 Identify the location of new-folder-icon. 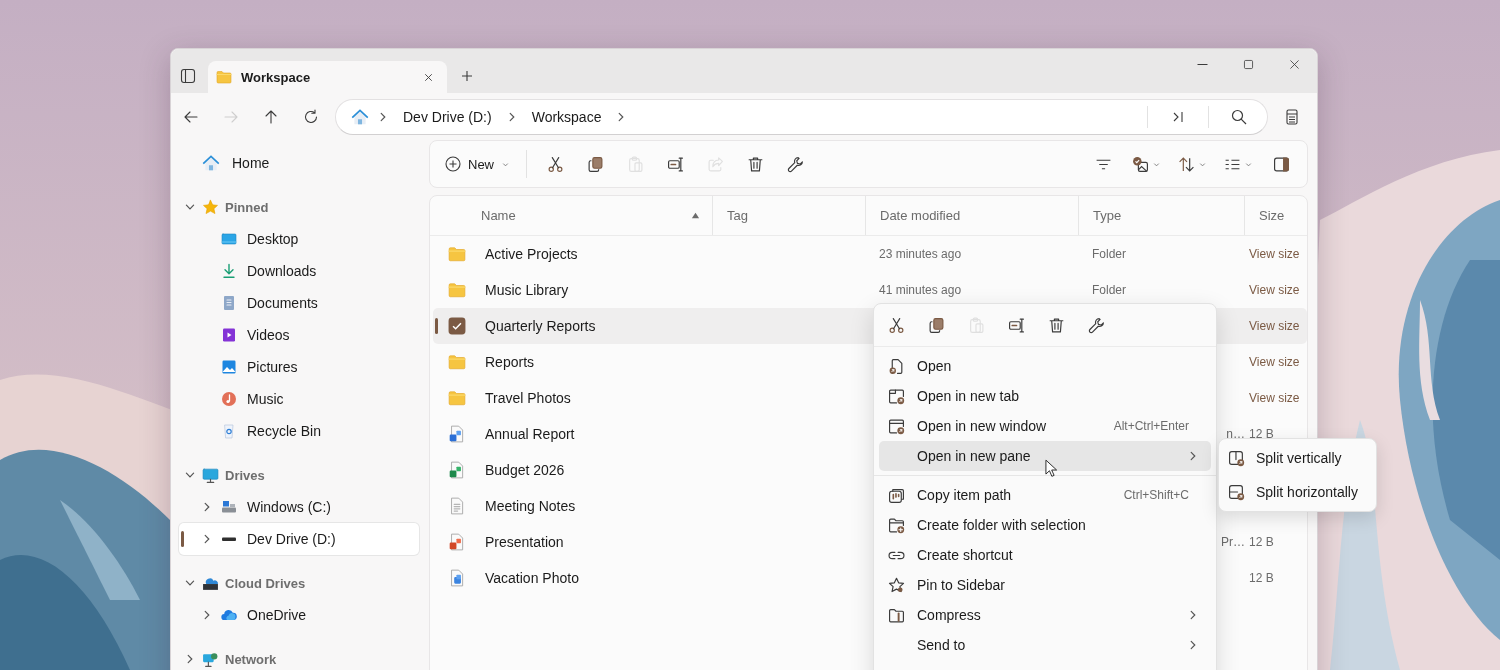
(896, 525).